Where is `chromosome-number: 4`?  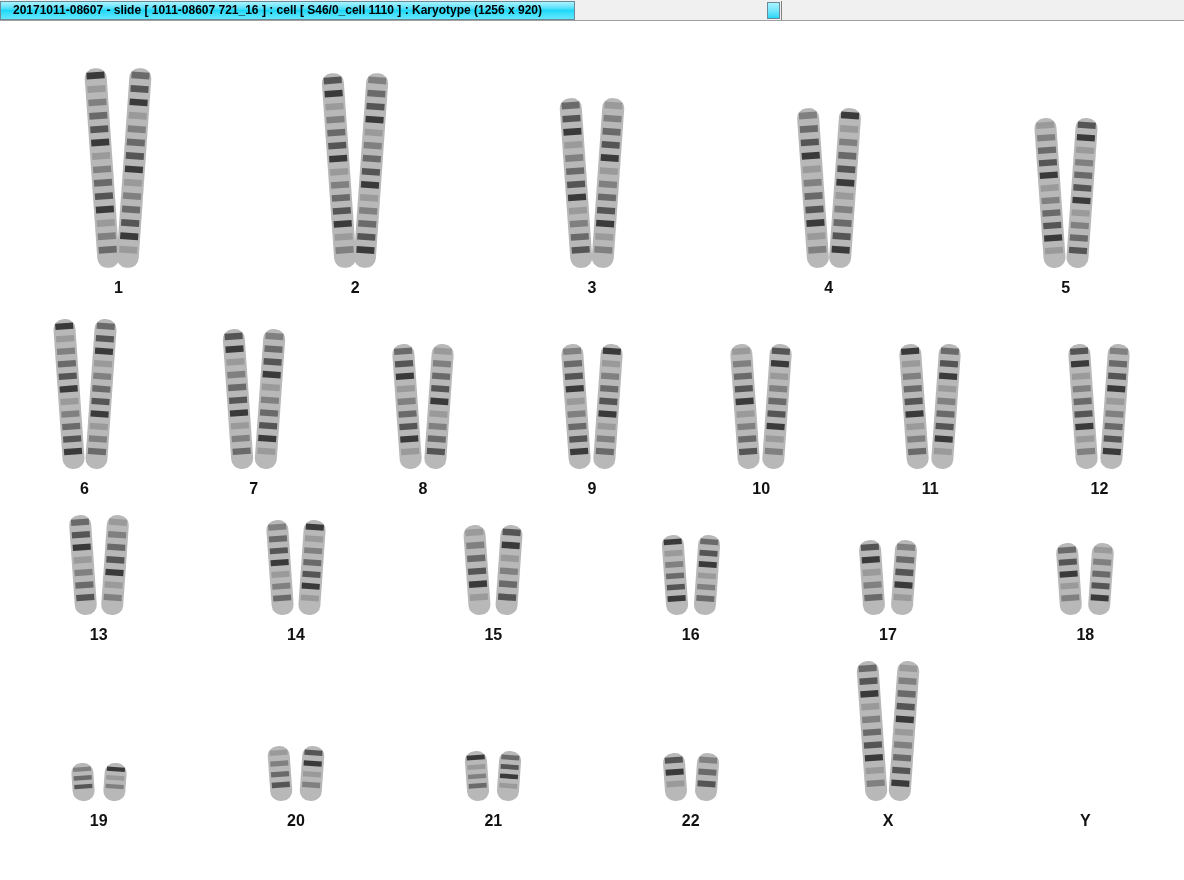 chromosome-number: 4 is located at coordinates (829, 288).